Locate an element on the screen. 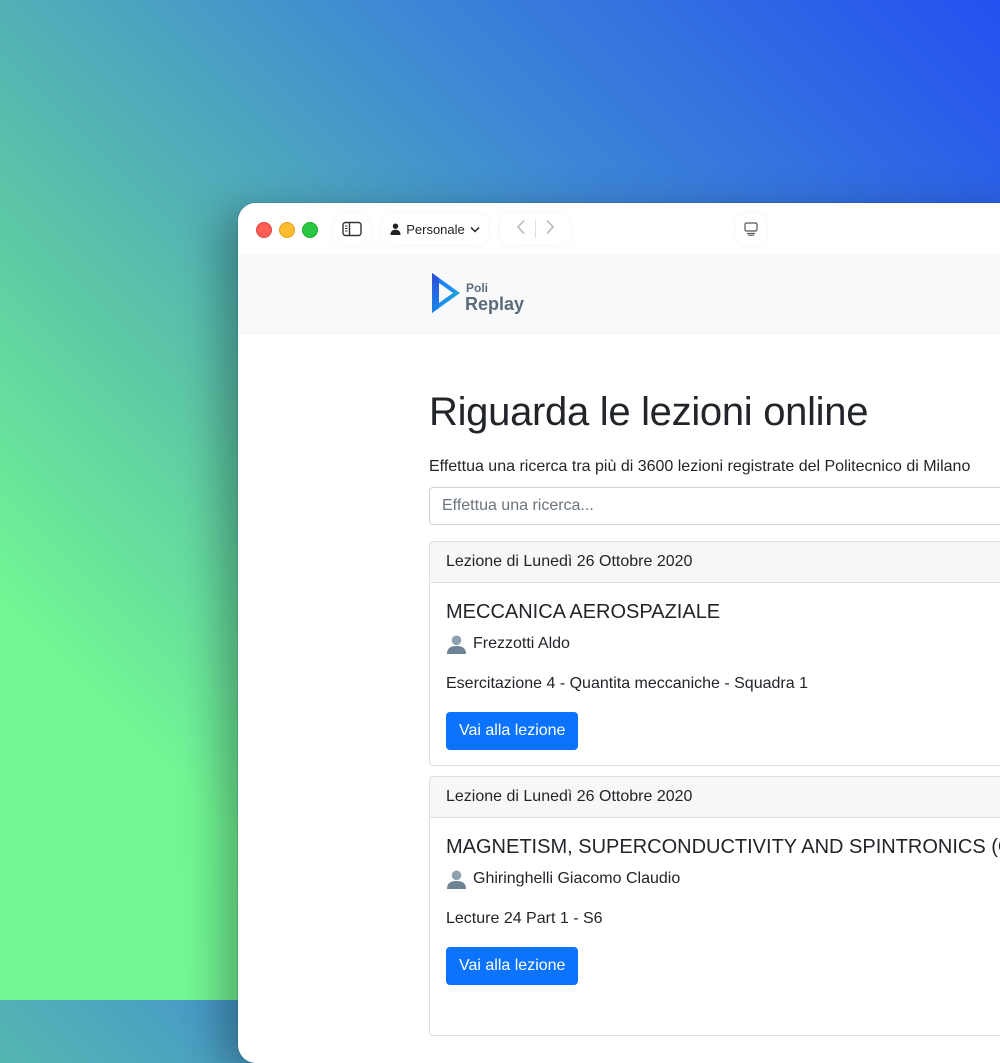  site-navbar: Poli Replay is located at coordinates (619, 294).